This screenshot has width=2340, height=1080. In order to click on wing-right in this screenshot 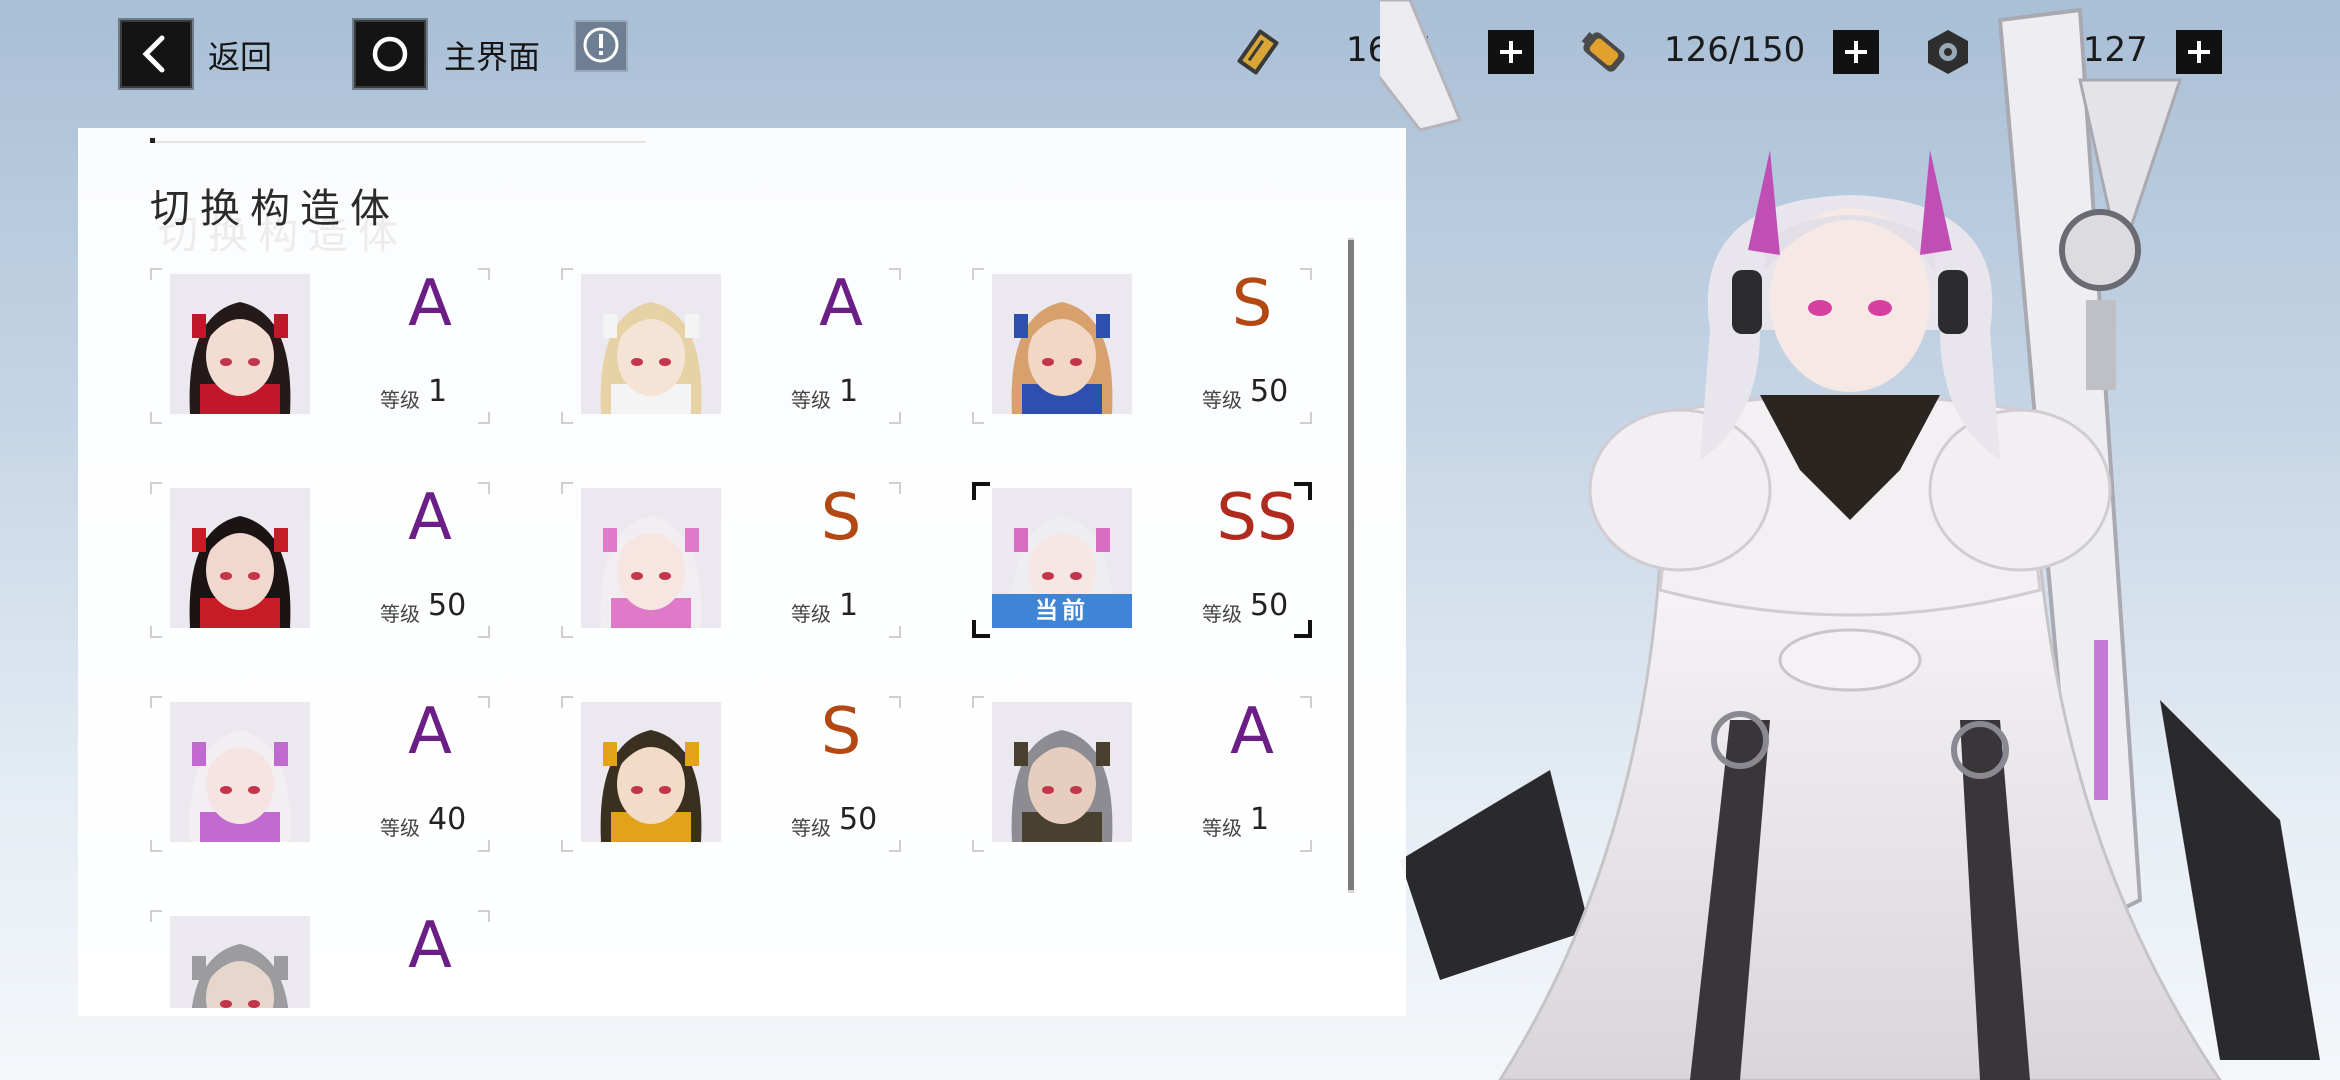, I will do `click(2240, 880)`.